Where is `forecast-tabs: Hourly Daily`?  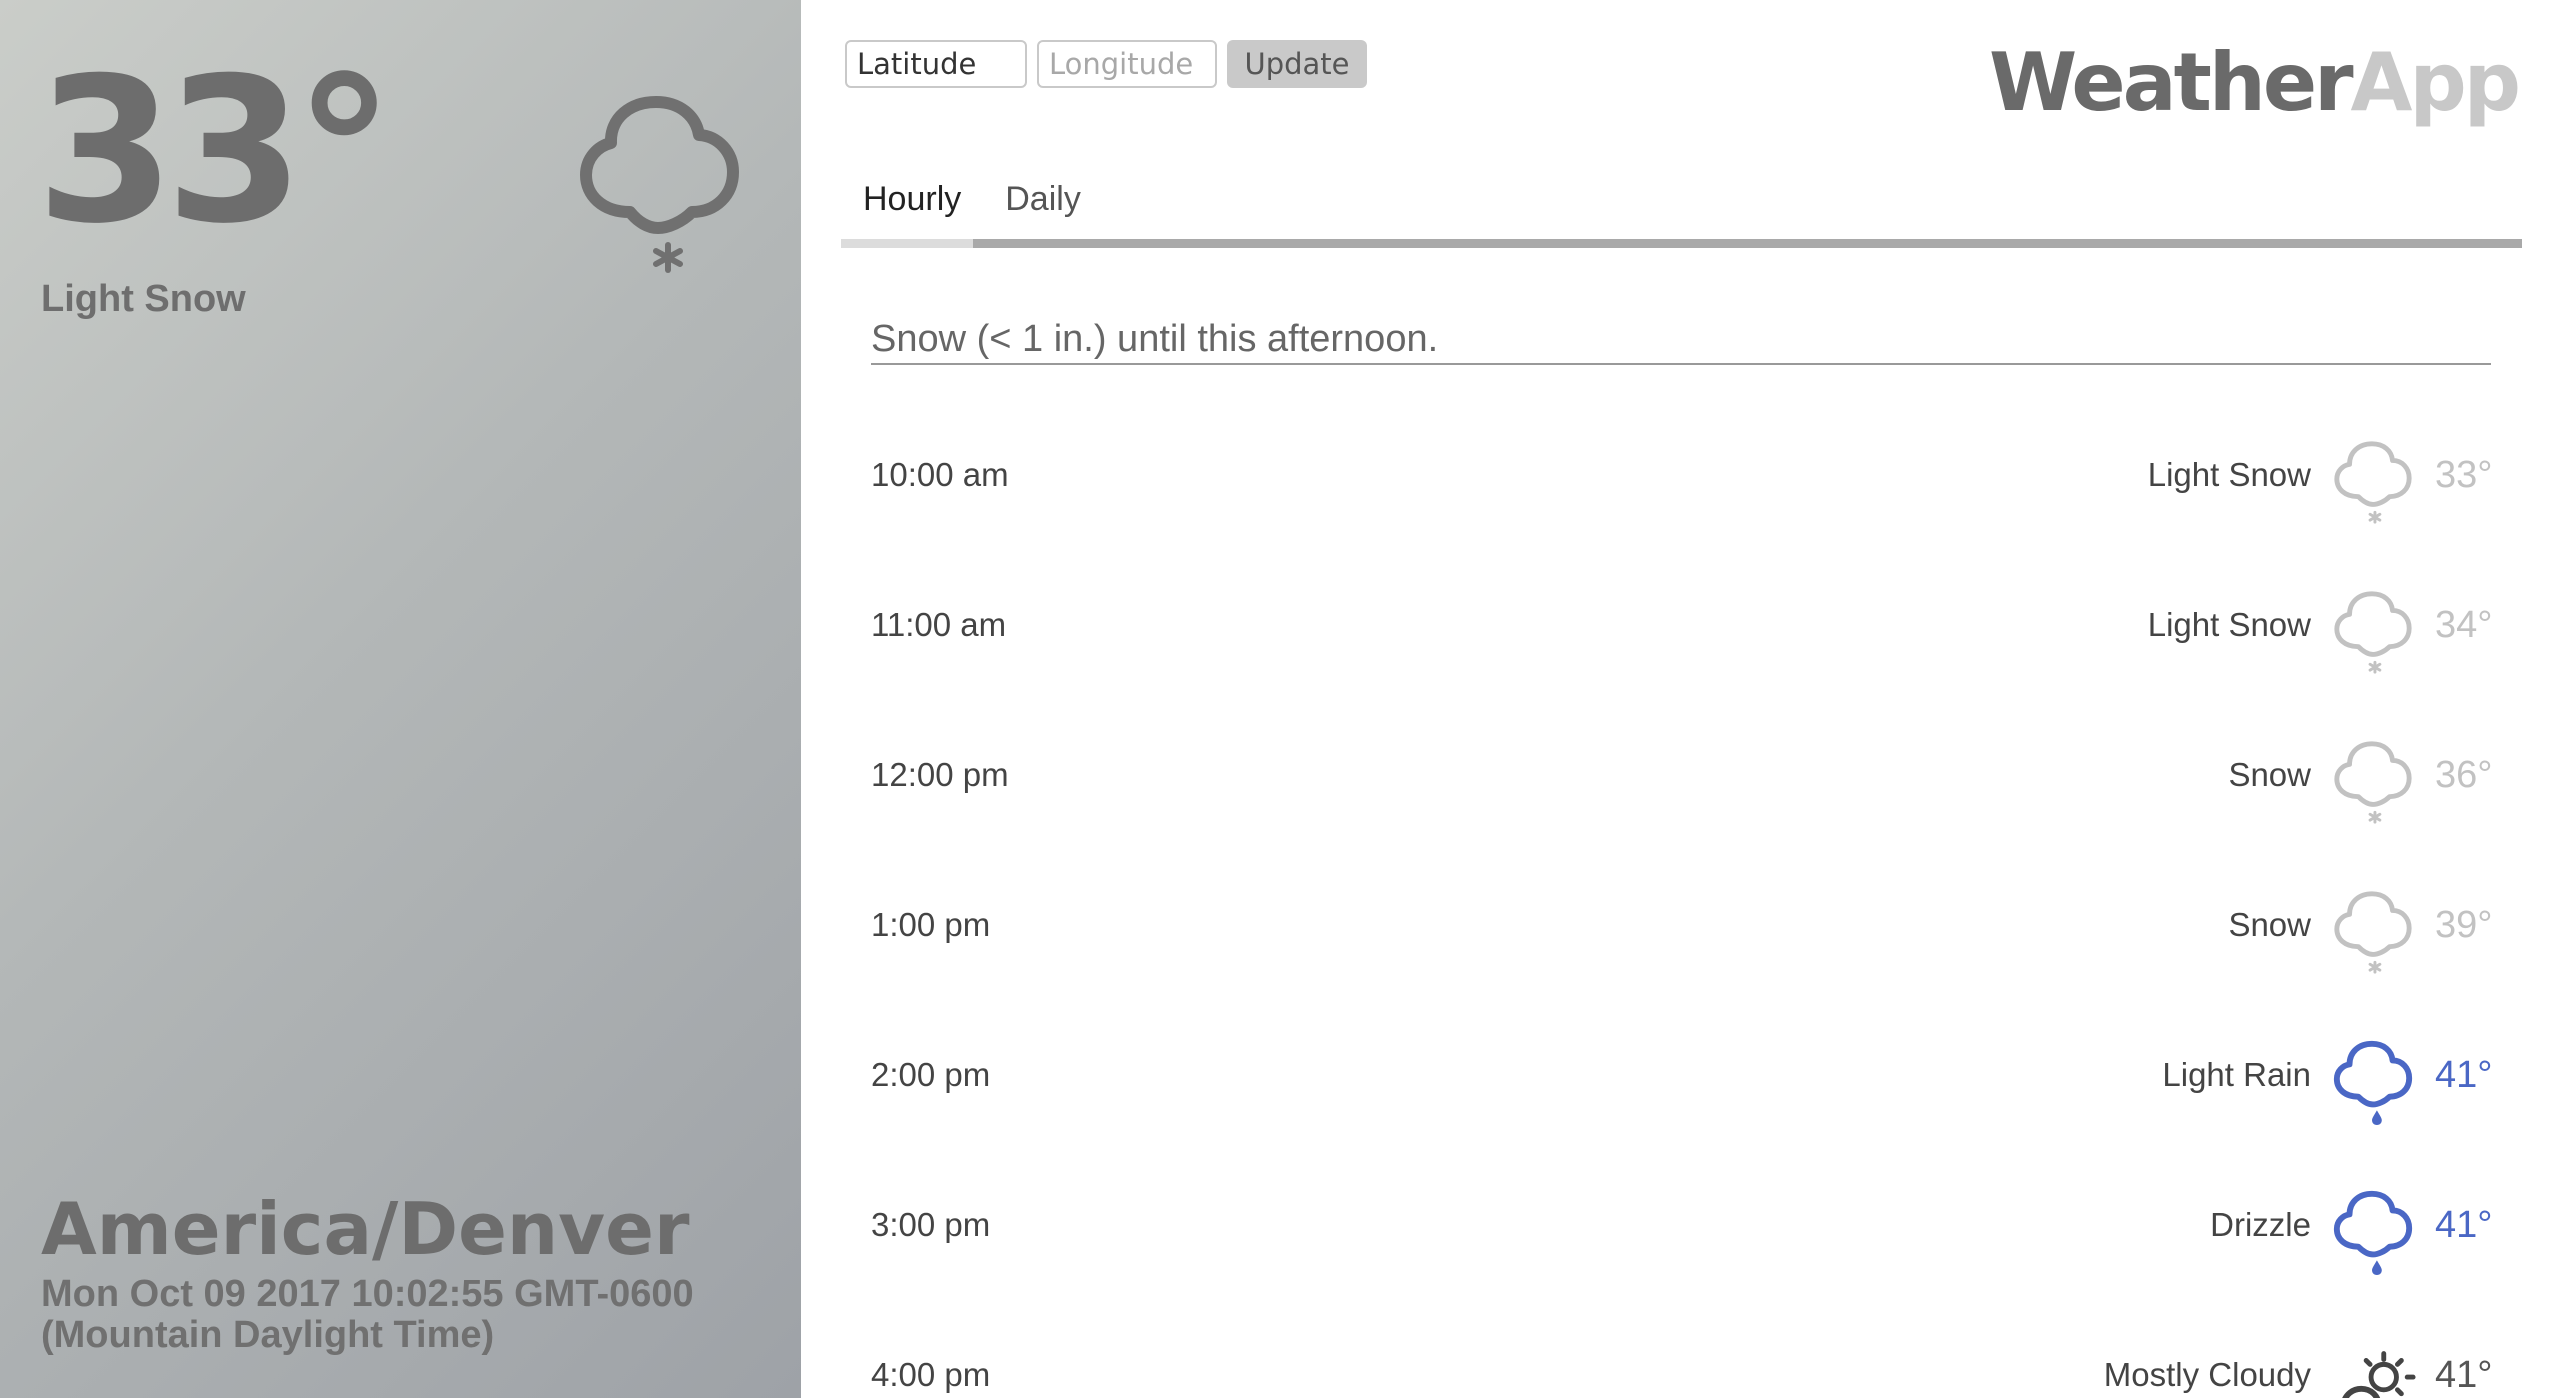
forecast-tabs: Hourly Daily is located at coordinates (1681, 209).